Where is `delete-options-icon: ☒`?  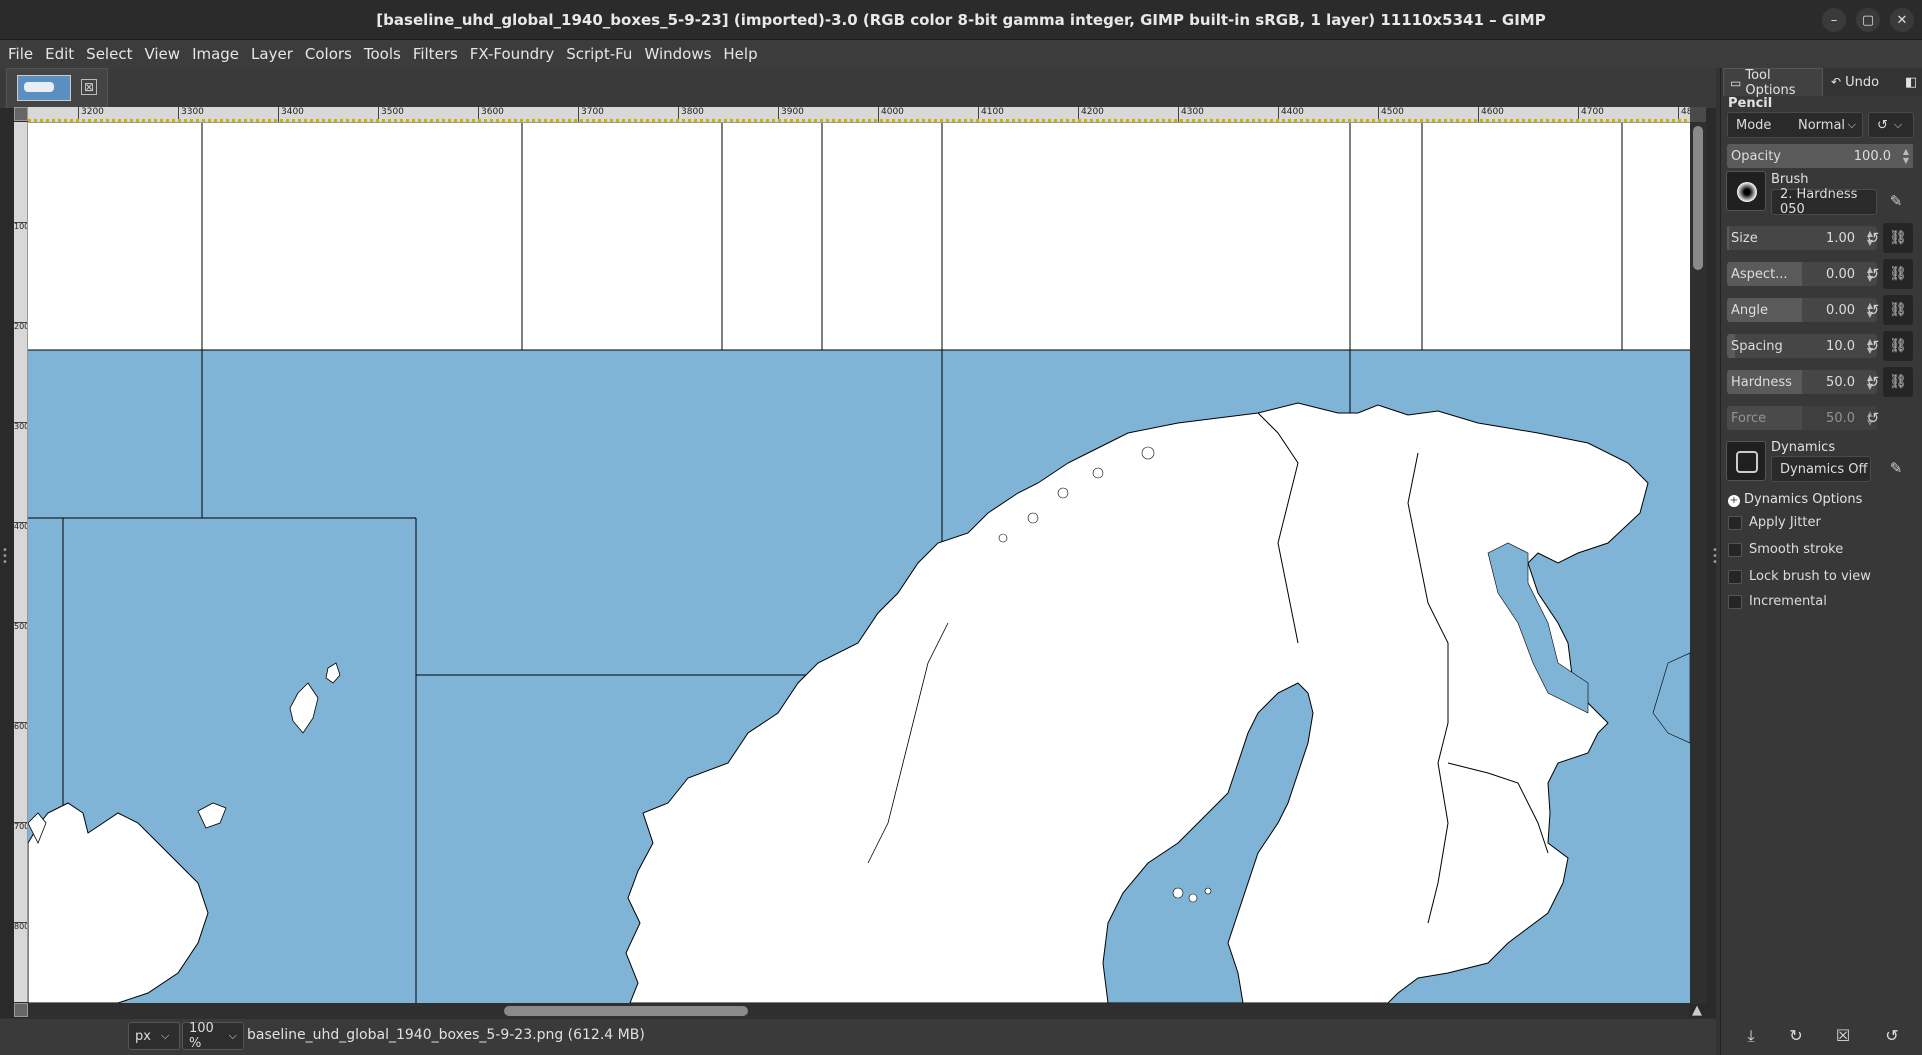 delete-options-icon: ☒ is located at coordinates (1843, 1036).